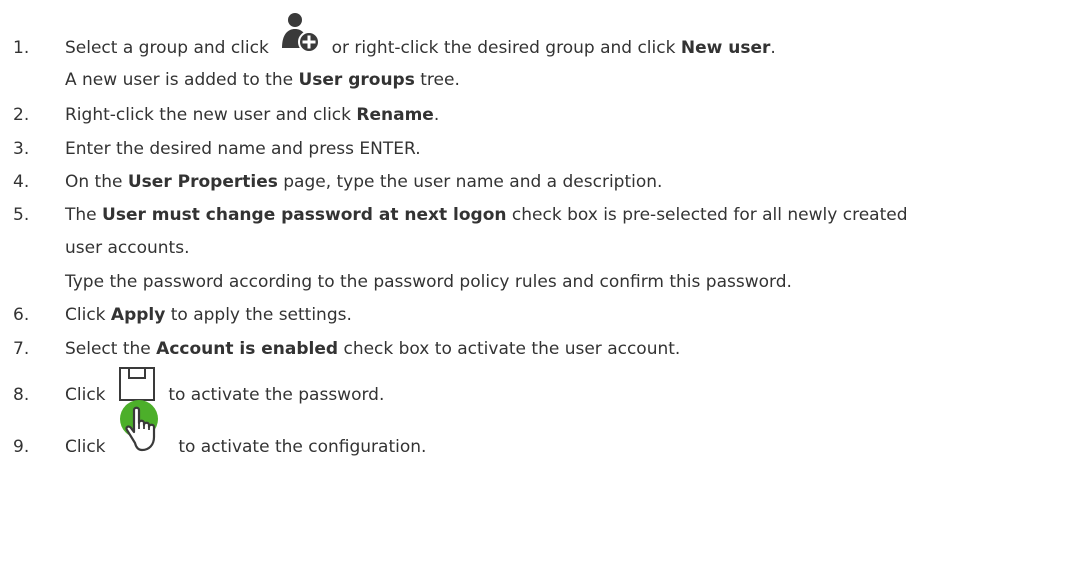 This screenshot has height=562, width=1088. What do you see at coordinates (258, 315) in the screenshot?
I see `text-run: to apply the settings.` at bounding box center [258, 315].